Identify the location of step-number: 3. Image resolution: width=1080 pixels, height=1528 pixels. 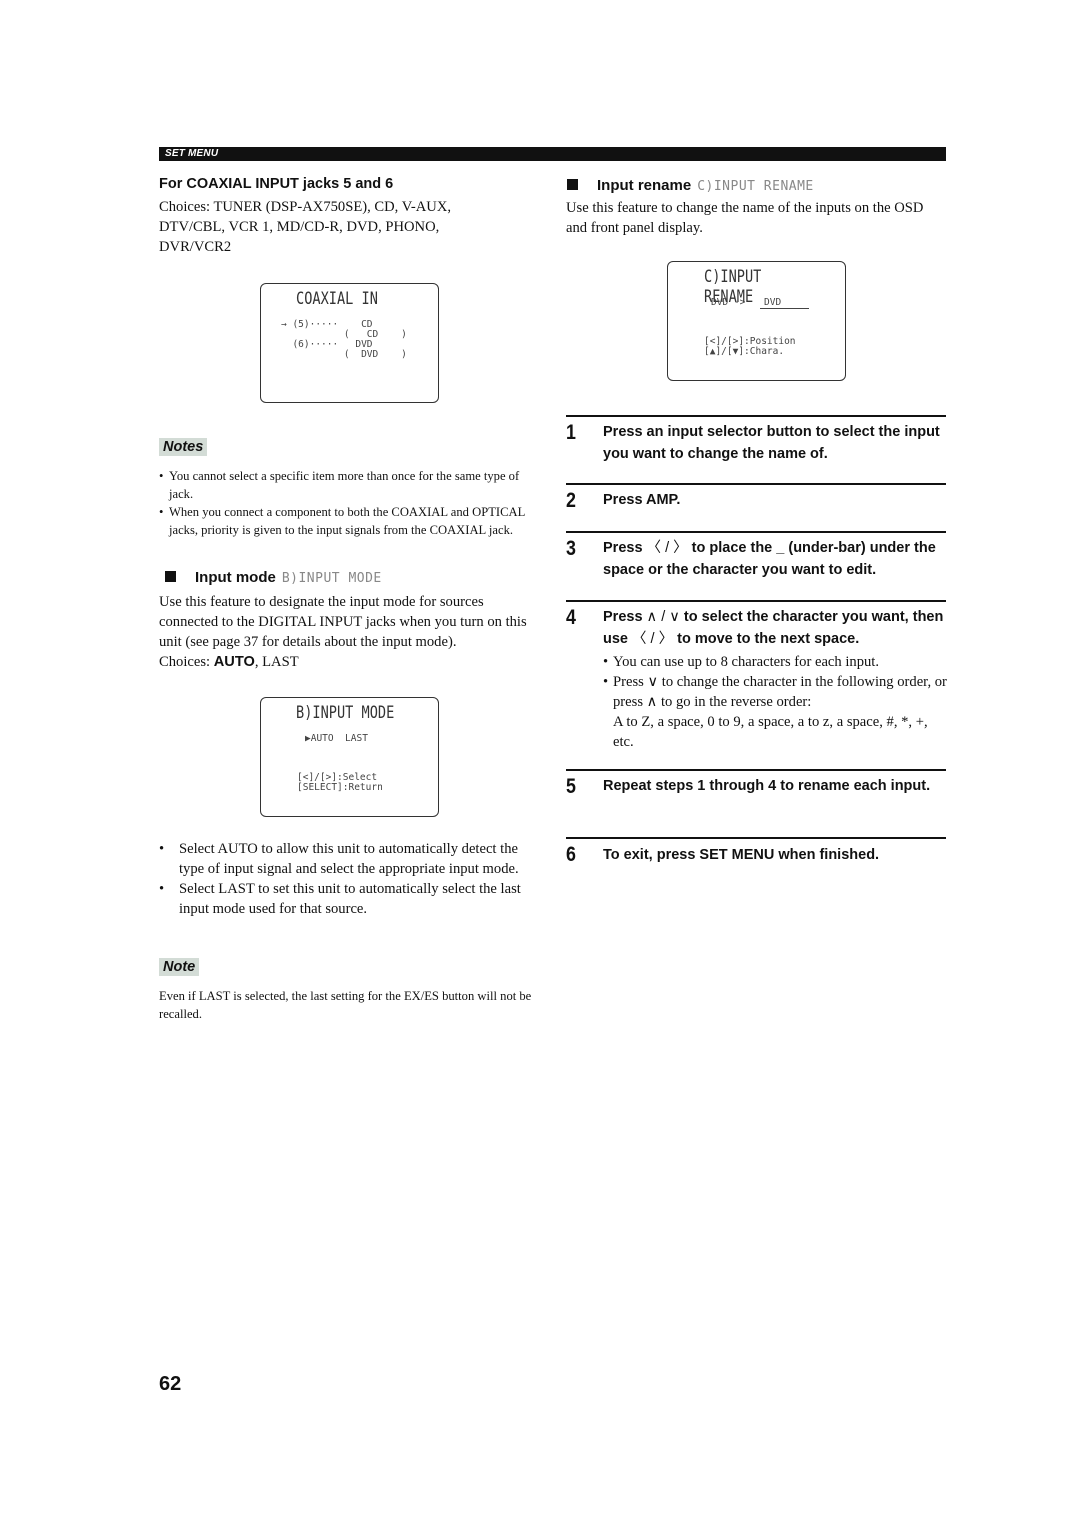
(571, 548).